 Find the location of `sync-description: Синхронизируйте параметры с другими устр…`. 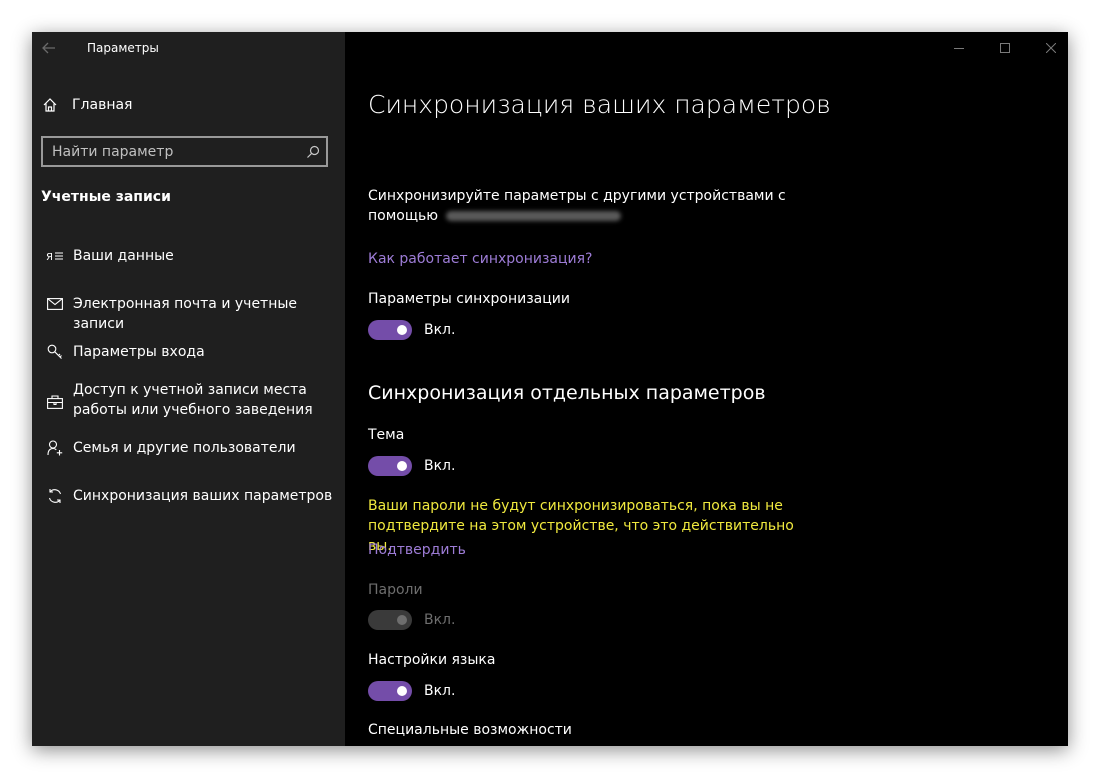

sync-description: Синхронизируйте параметры с другими устр… is located at coordinates (583, 206).